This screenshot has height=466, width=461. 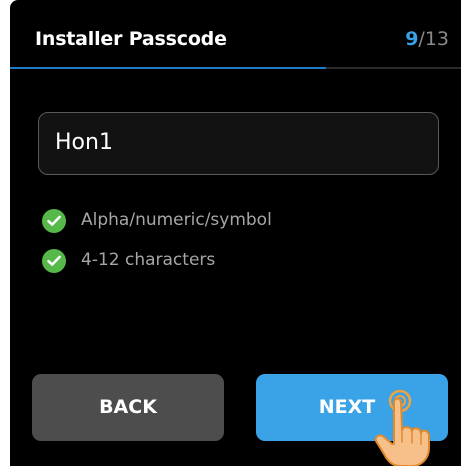 I want to click on page-title: Installer Passcode, so click(x=131, y=39).